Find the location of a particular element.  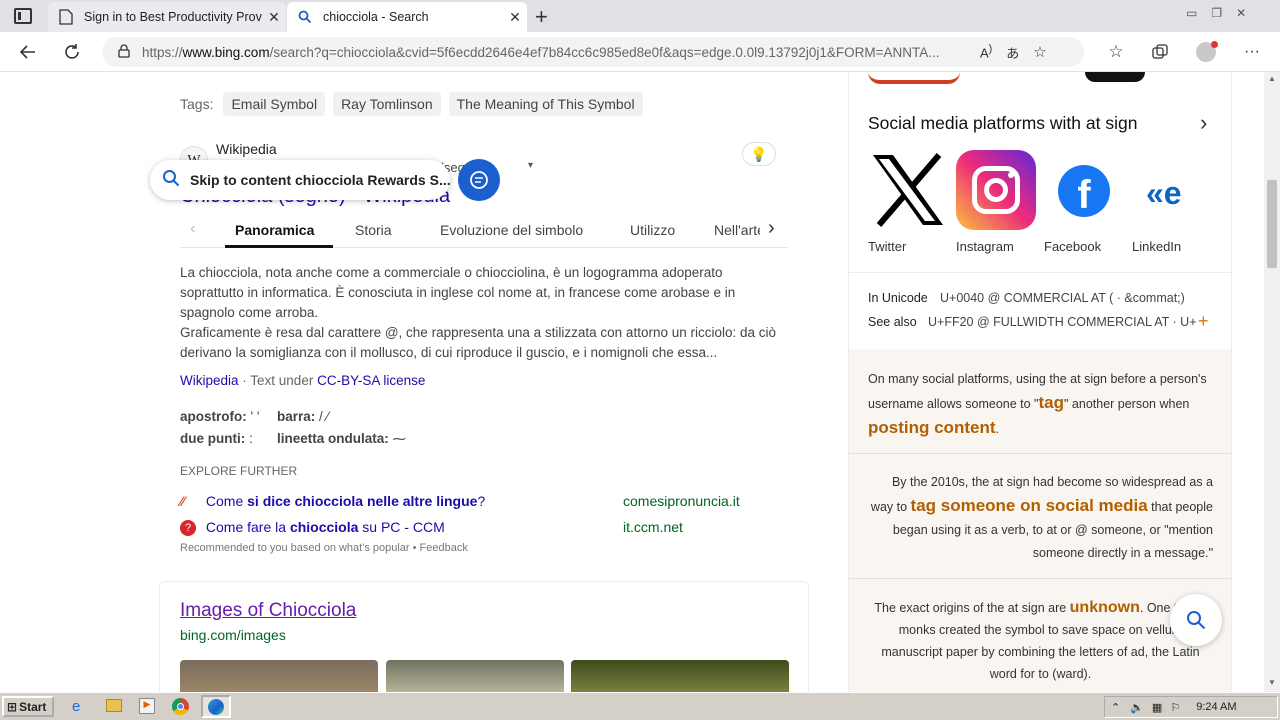

caret-down-icon: ▾ is located at coordinates (530, 165).